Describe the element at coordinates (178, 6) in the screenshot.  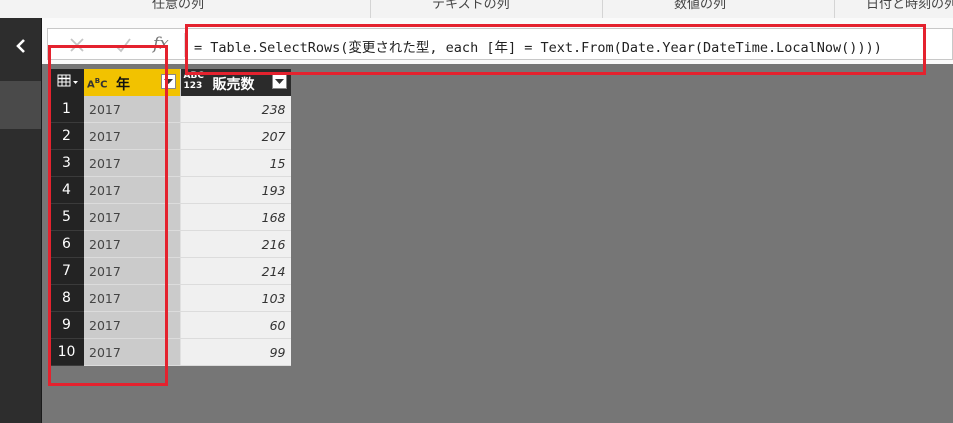
I see `ribbon-group-any-column: 任意の列` at that location.